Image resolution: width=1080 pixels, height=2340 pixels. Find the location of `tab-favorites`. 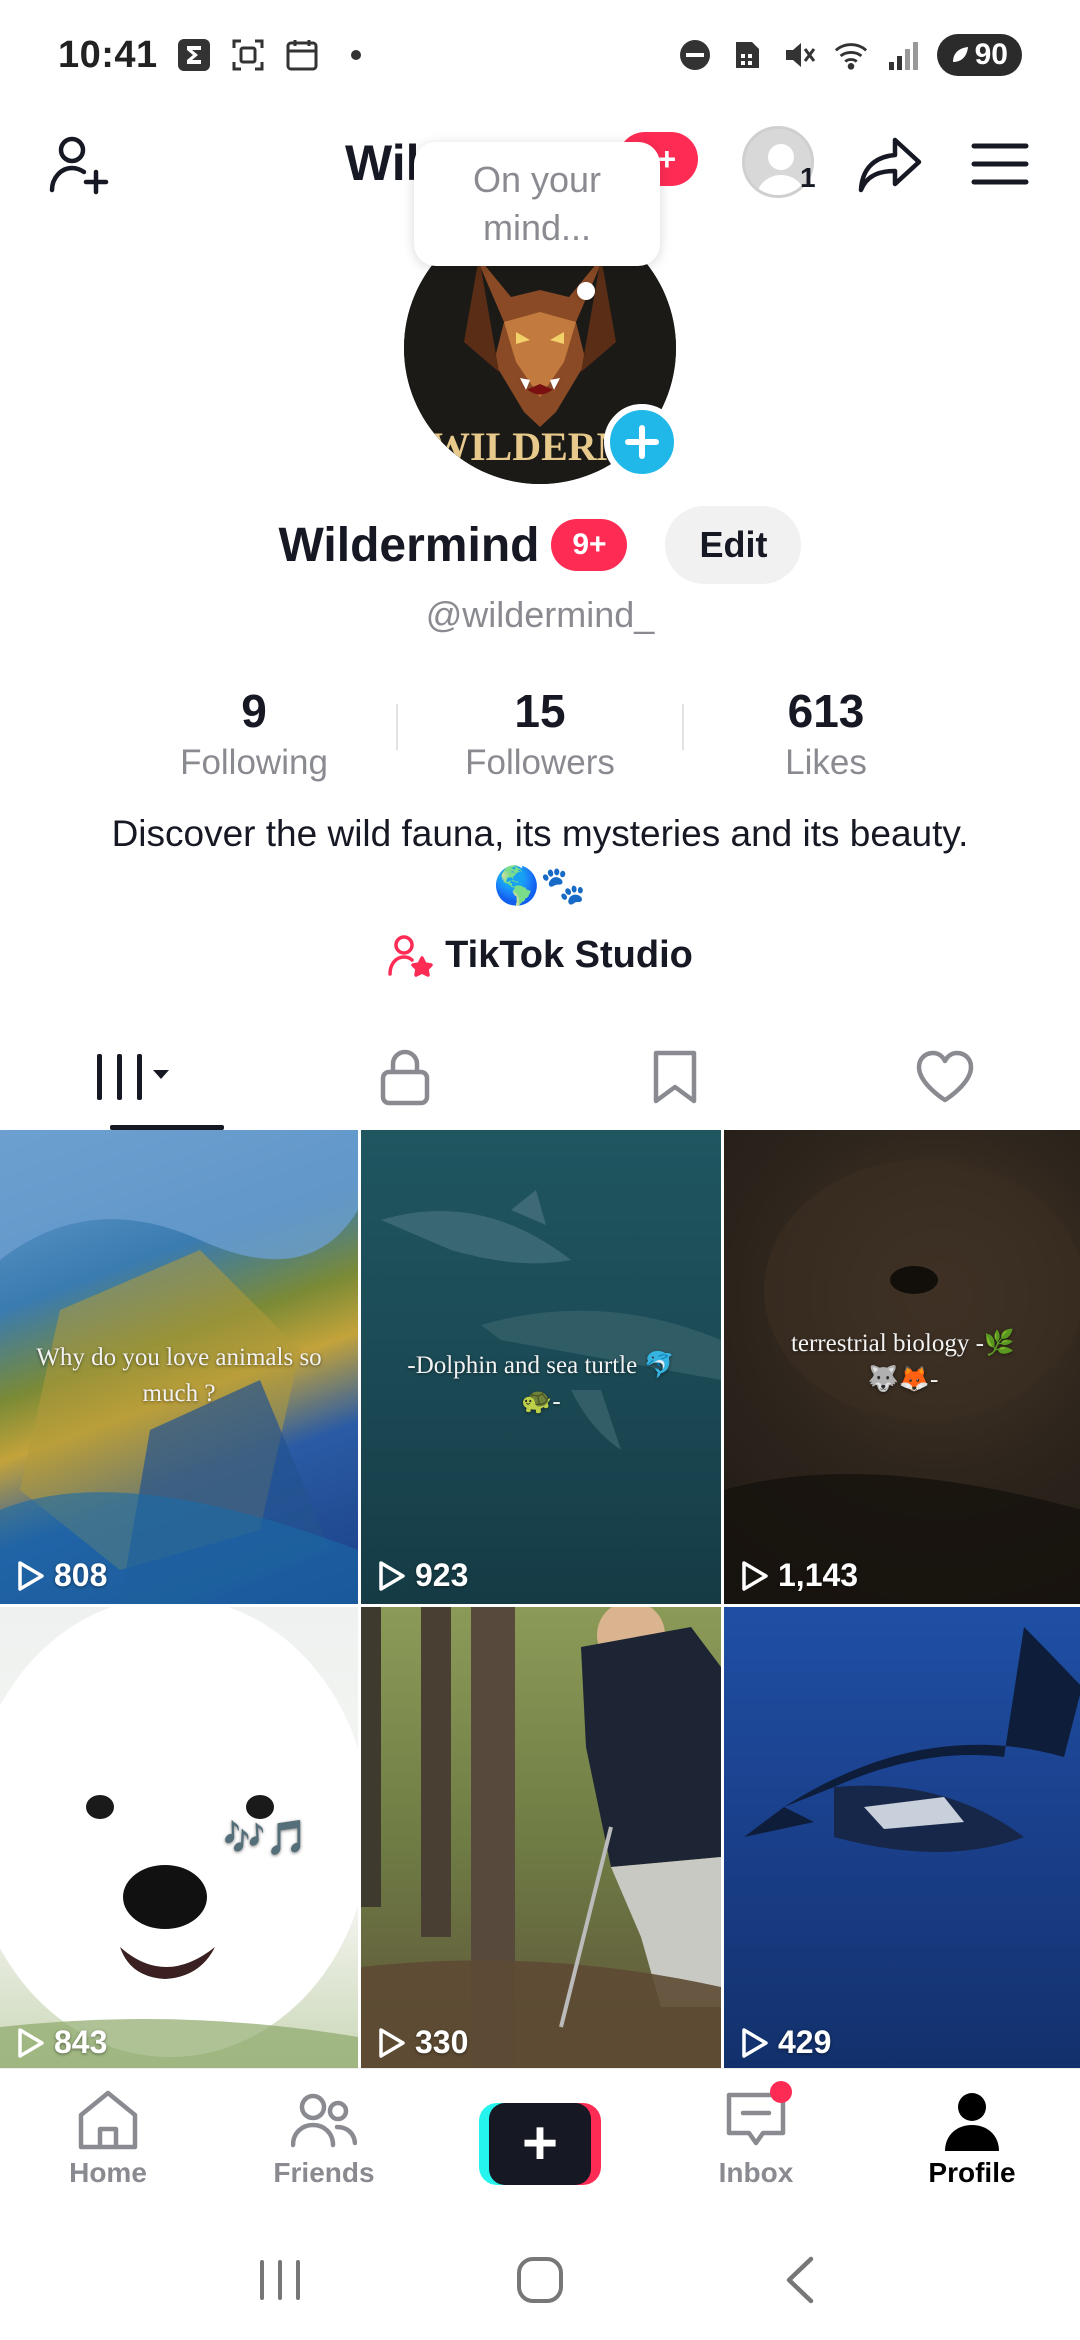

tab-favorites is located at coordinates (675, 1077).